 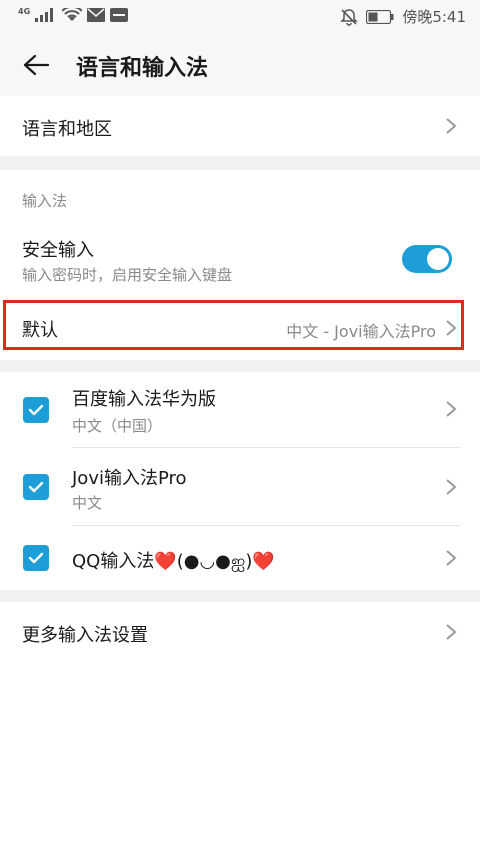 I want to click on section-label-input-method: 输入法, so click(x=45, y=201).